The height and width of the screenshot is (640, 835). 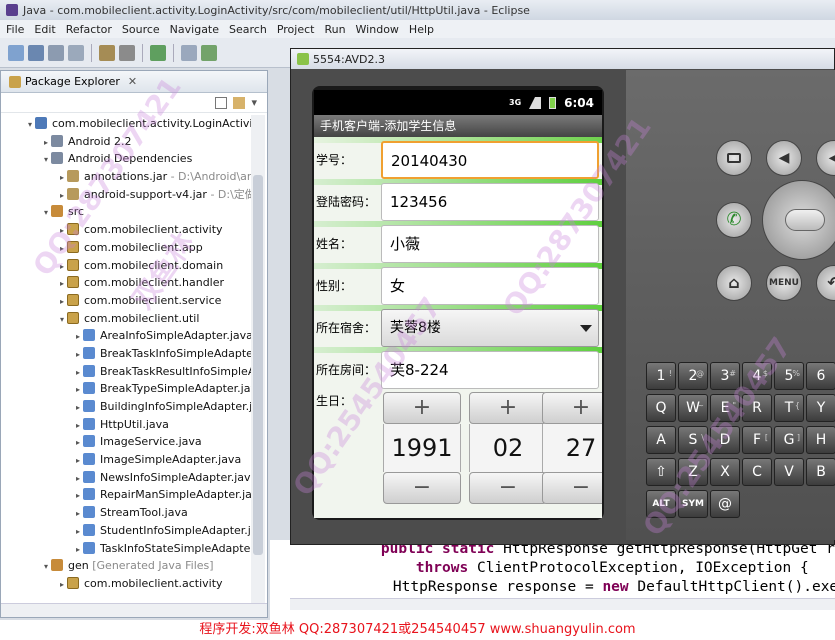 I want to click on dpad, so click(x=798, y=220).